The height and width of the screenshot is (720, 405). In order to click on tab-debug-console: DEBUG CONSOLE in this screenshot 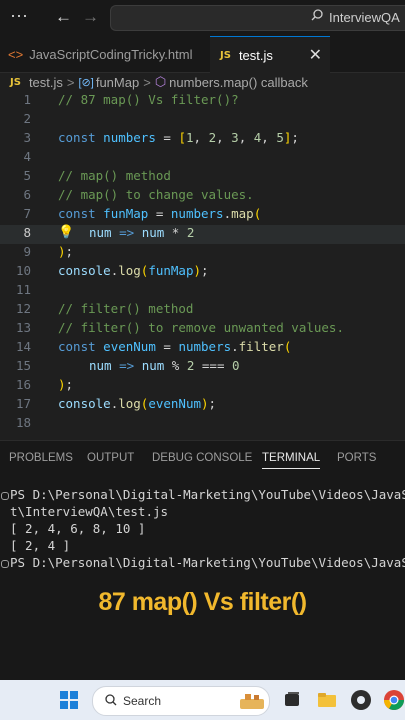, I will do `click(202, 458)`.